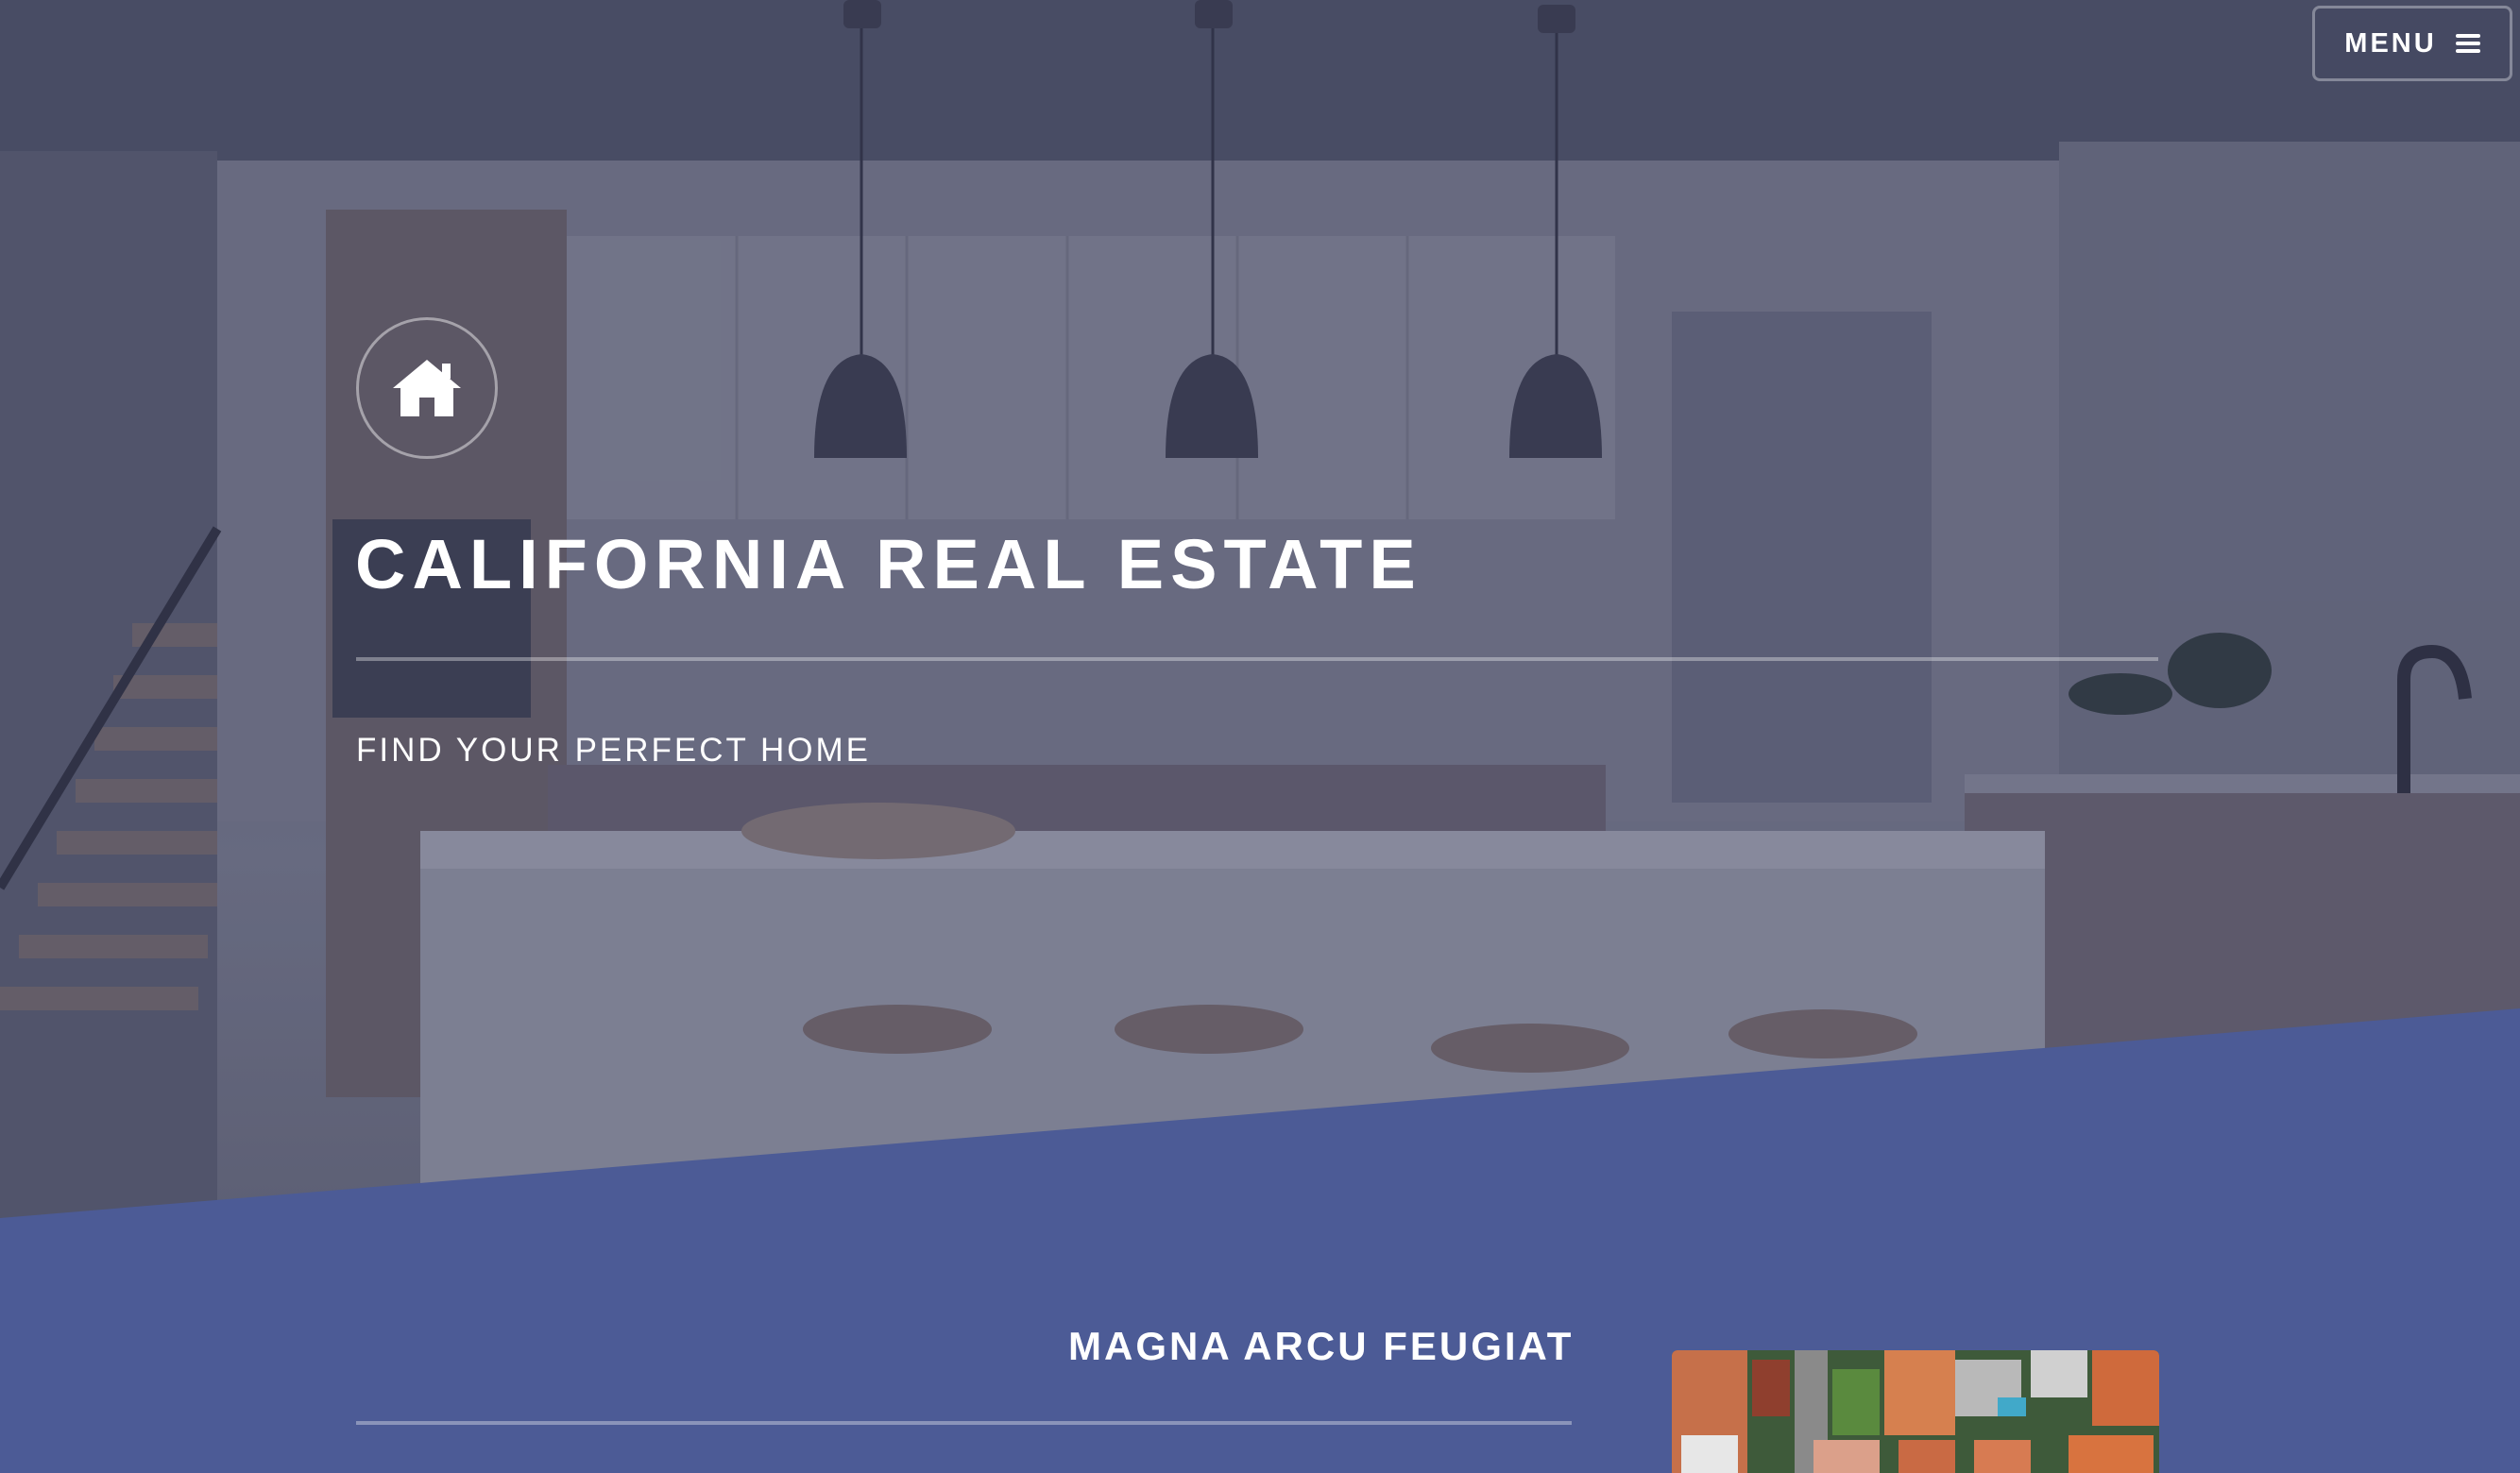  I want to click on menu-button: MENU, so click(2412, 43).